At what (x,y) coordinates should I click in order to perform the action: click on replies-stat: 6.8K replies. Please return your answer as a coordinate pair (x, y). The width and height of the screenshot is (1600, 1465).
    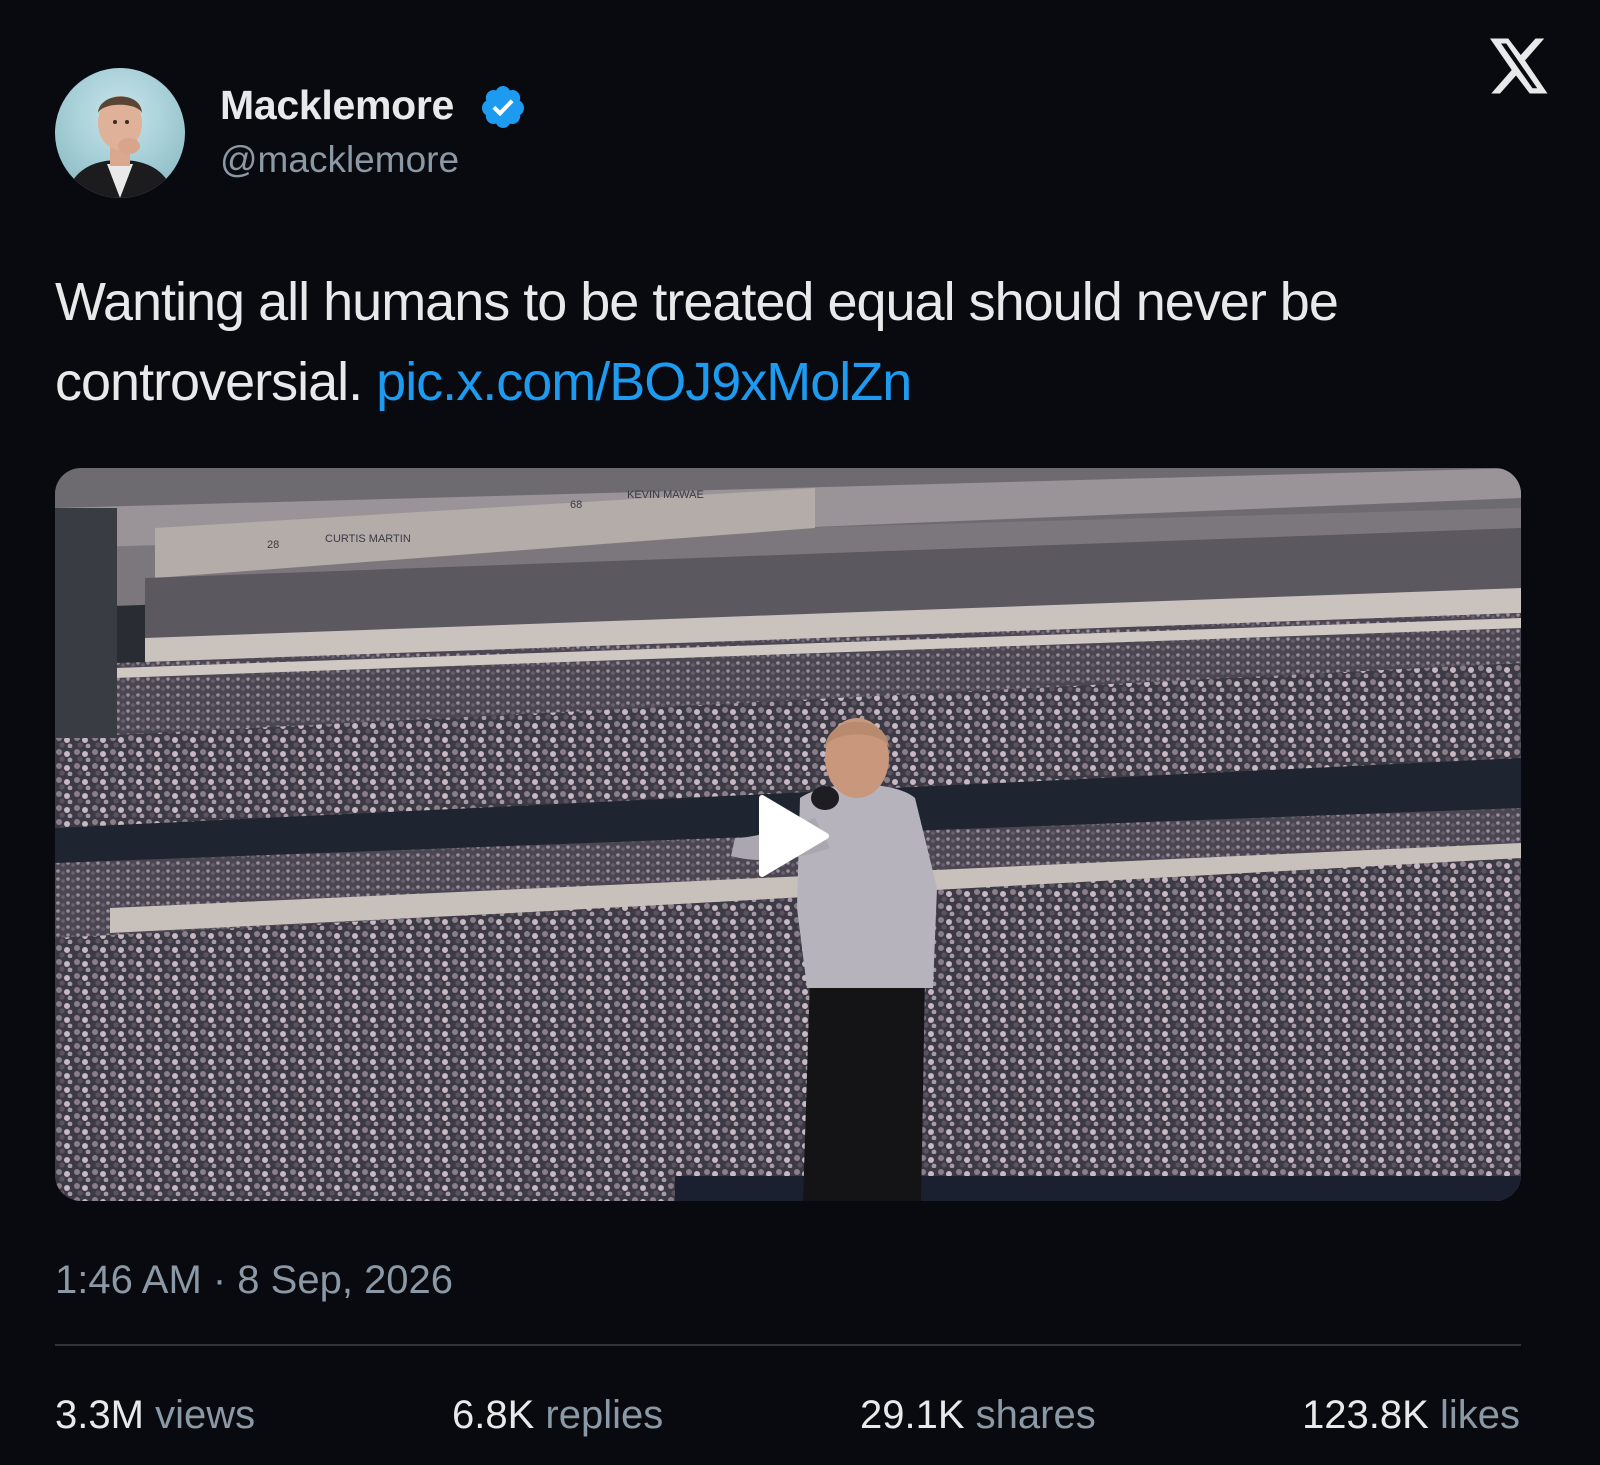
    Looking at the image, I should click on (557, 1415).